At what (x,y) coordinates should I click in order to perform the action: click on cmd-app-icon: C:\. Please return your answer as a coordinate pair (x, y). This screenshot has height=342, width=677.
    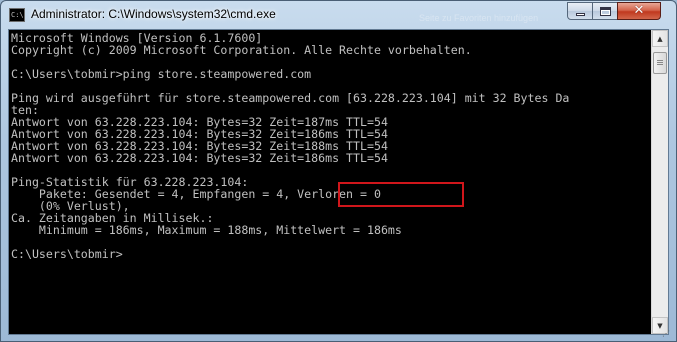
    Looking at the image, I should click on (17, 15).